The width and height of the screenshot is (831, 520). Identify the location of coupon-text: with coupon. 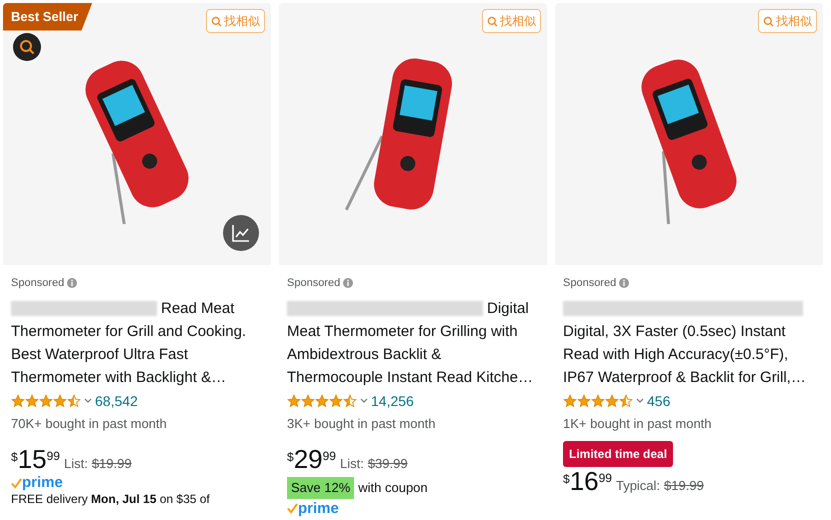
(393, 488).